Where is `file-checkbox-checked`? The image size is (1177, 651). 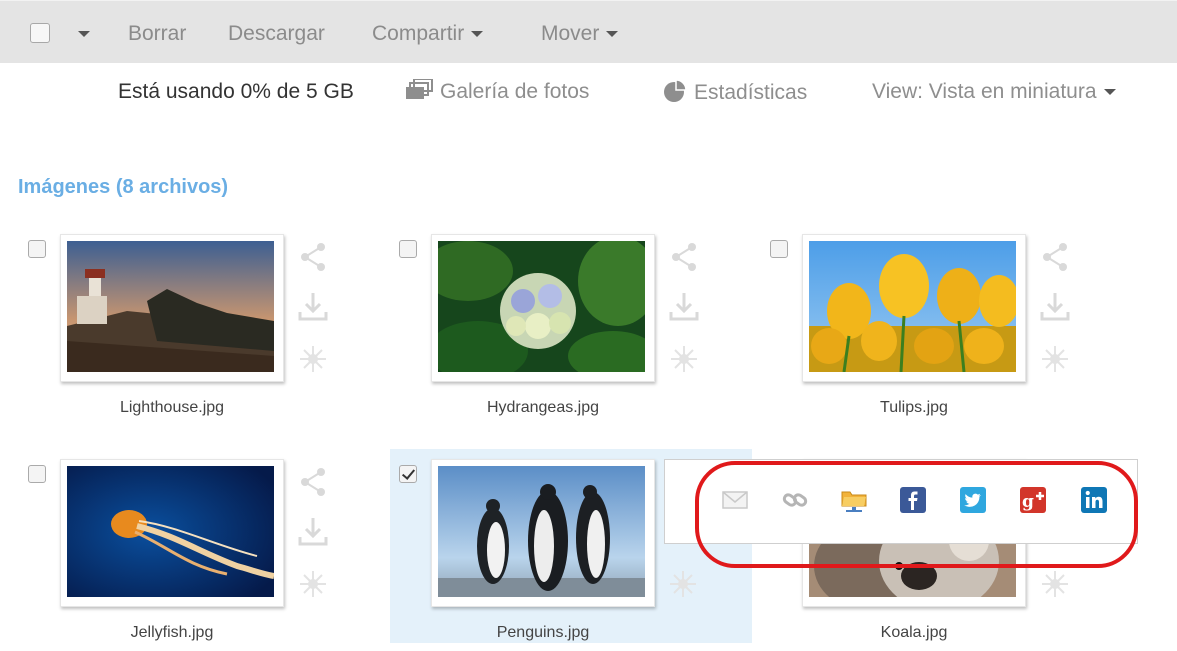 file-checkbox-checked is located at coordinates (408, 474).